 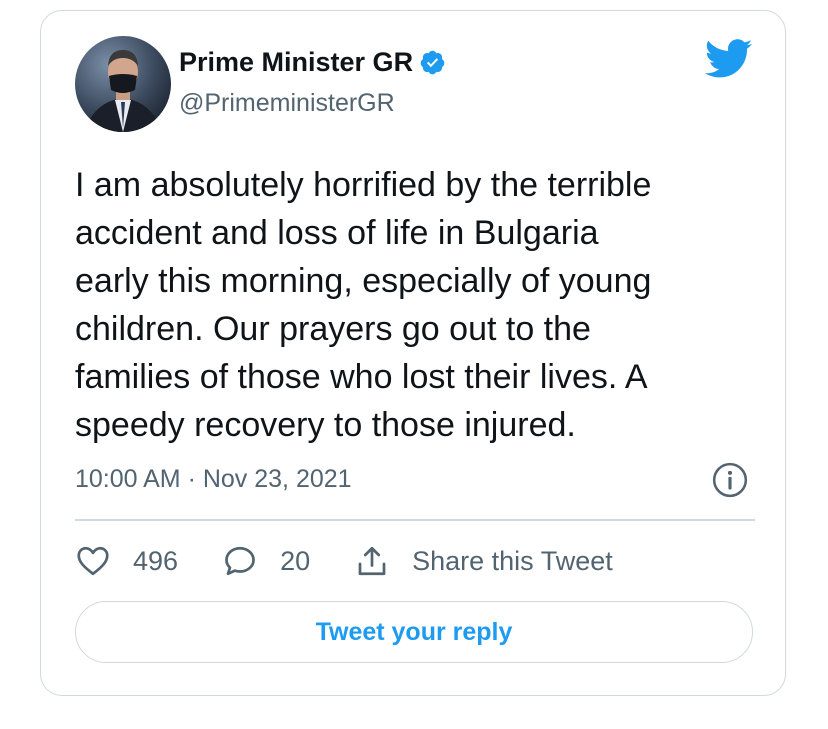 What do you see at coordinates (126, 561) in the screenshot?
I see `like-button: 496` at bounding box center [126, 561].